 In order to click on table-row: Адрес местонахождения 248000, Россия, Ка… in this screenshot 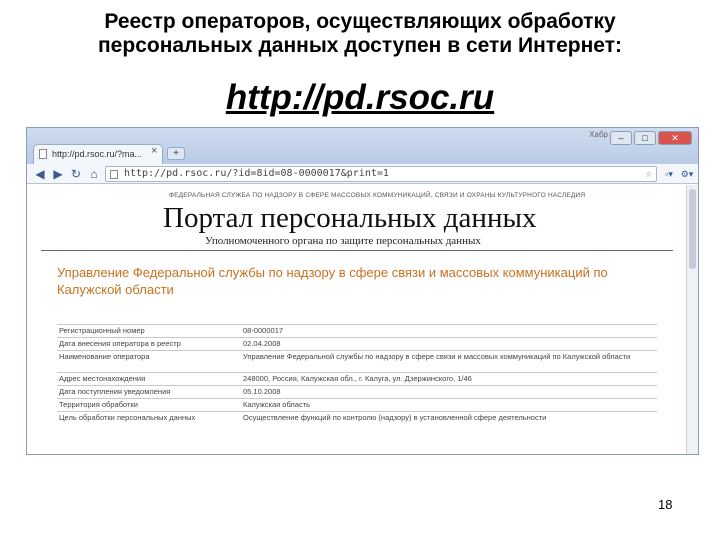, I will do `click(357, 379)`.